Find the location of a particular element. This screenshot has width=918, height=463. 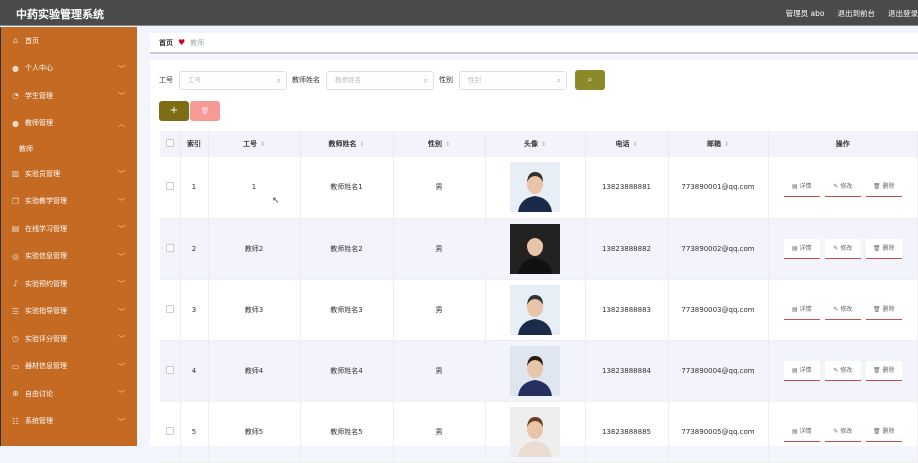

search-button: ⌕ is located at coordinates (590, 80).